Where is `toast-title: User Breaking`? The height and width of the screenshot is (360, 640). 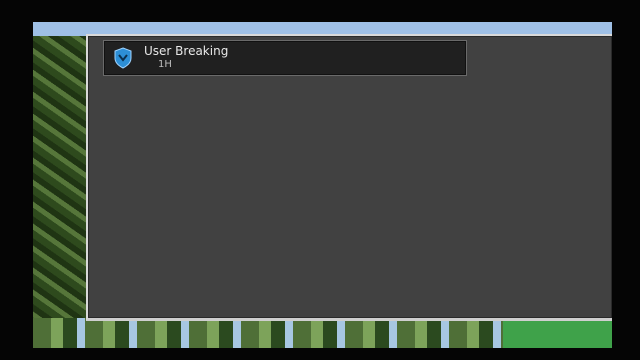
toast-title: User Breaking is located at coordinates (186, 51).